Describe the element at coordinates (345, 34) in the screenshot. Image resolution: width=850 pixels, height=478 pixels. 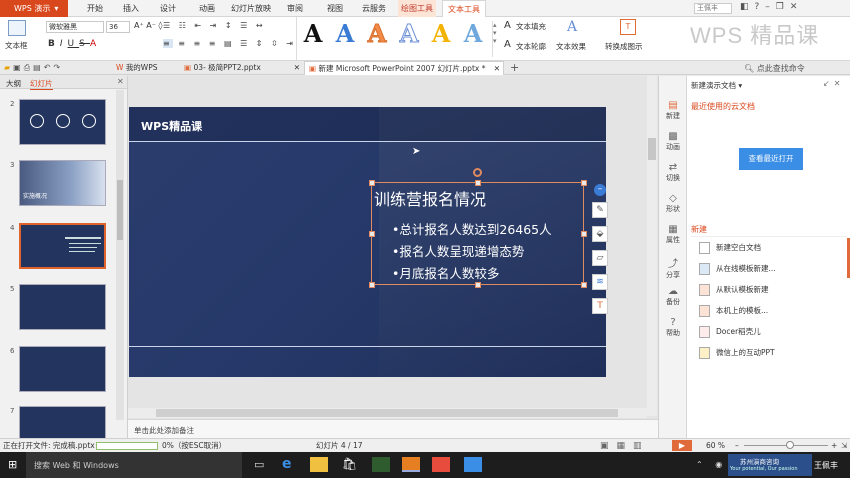
I see `wordart-style-2: A` at that location.